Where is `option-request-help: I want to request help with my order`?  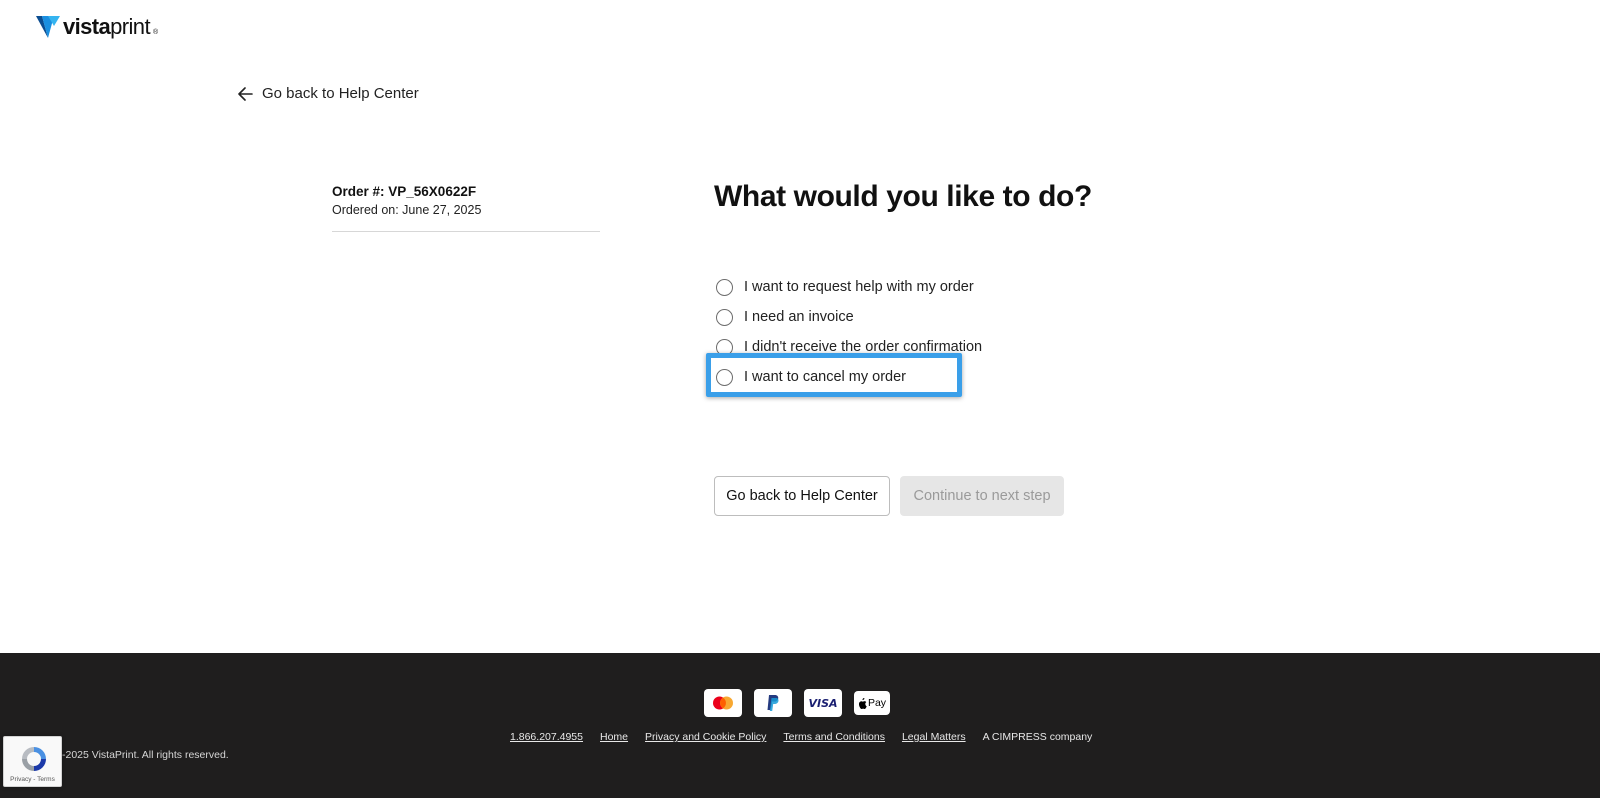
option-request-help: I want to request help with my order is located at coordinates (849, 287).